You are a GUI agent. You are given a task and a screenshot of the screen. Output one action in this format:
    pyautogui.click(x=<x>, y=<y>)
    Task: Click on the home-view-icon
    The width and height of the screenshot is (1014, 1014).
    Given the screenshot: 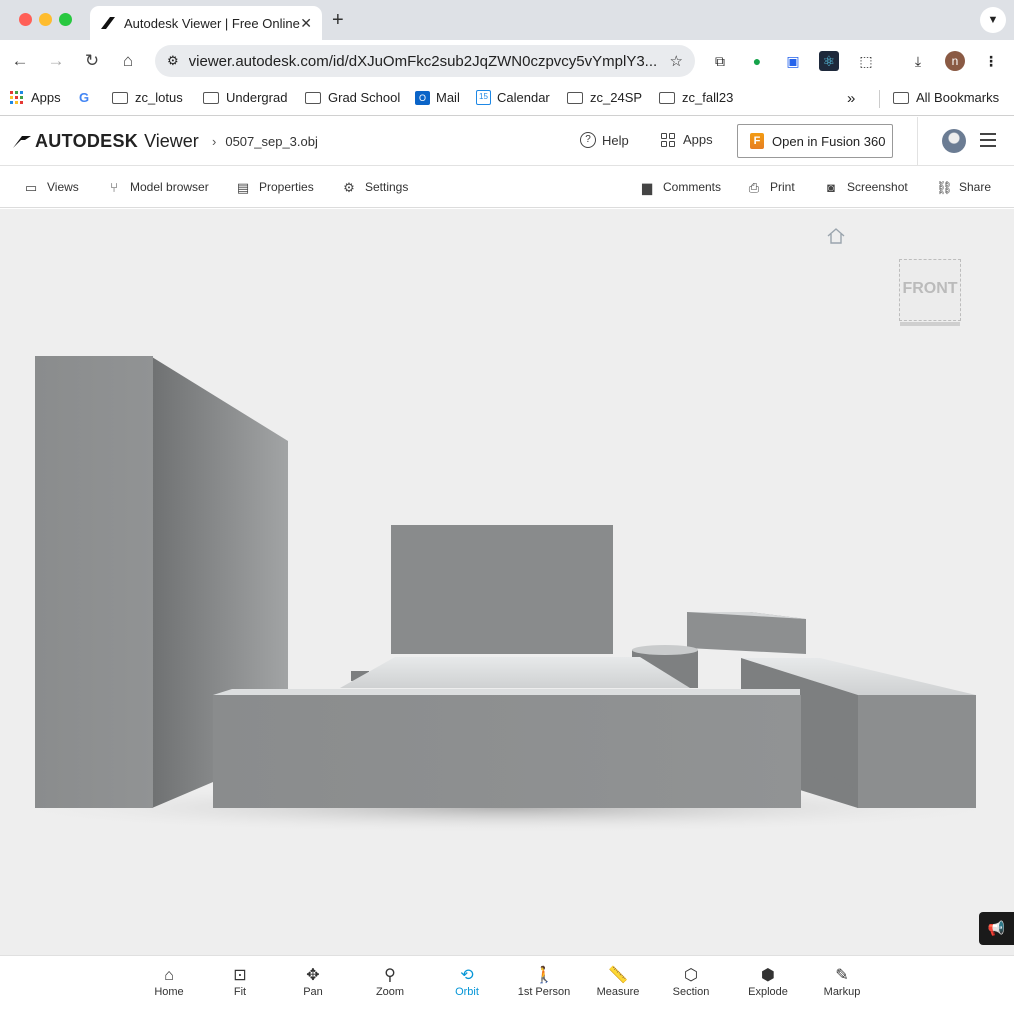 What is the action you would take?
    pyautogui.click(x=836, y=236)
    